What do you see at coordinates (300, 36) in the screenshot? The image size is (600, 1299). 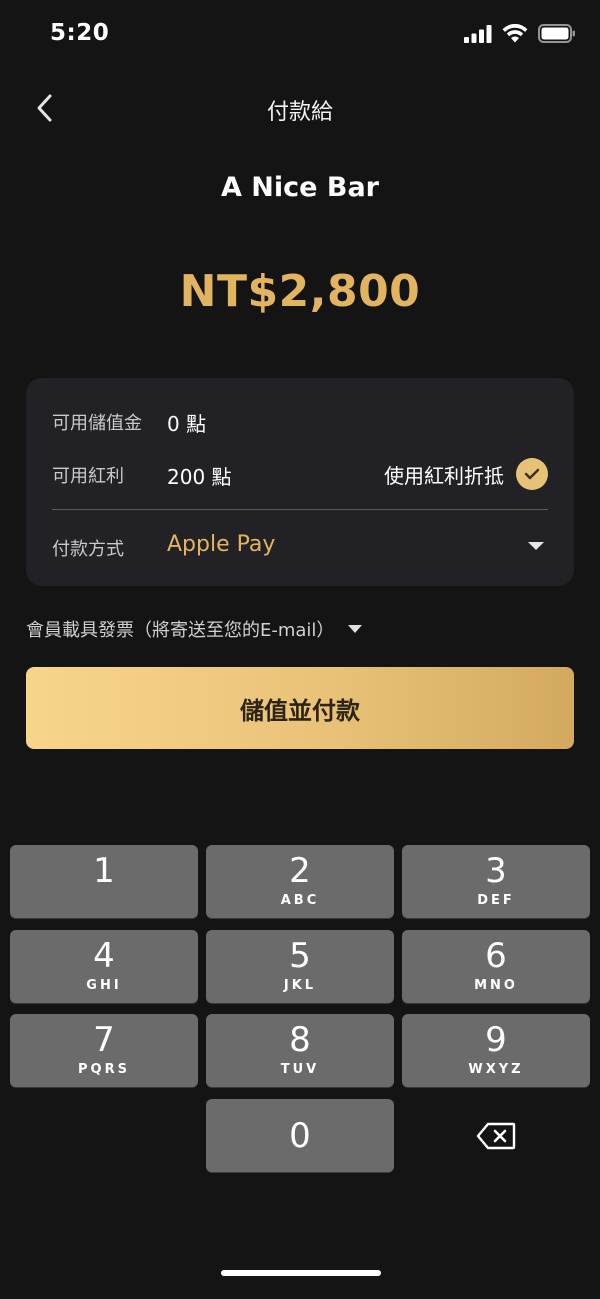 I see `status-bar: 5:20` at bounding box center [300, 36].